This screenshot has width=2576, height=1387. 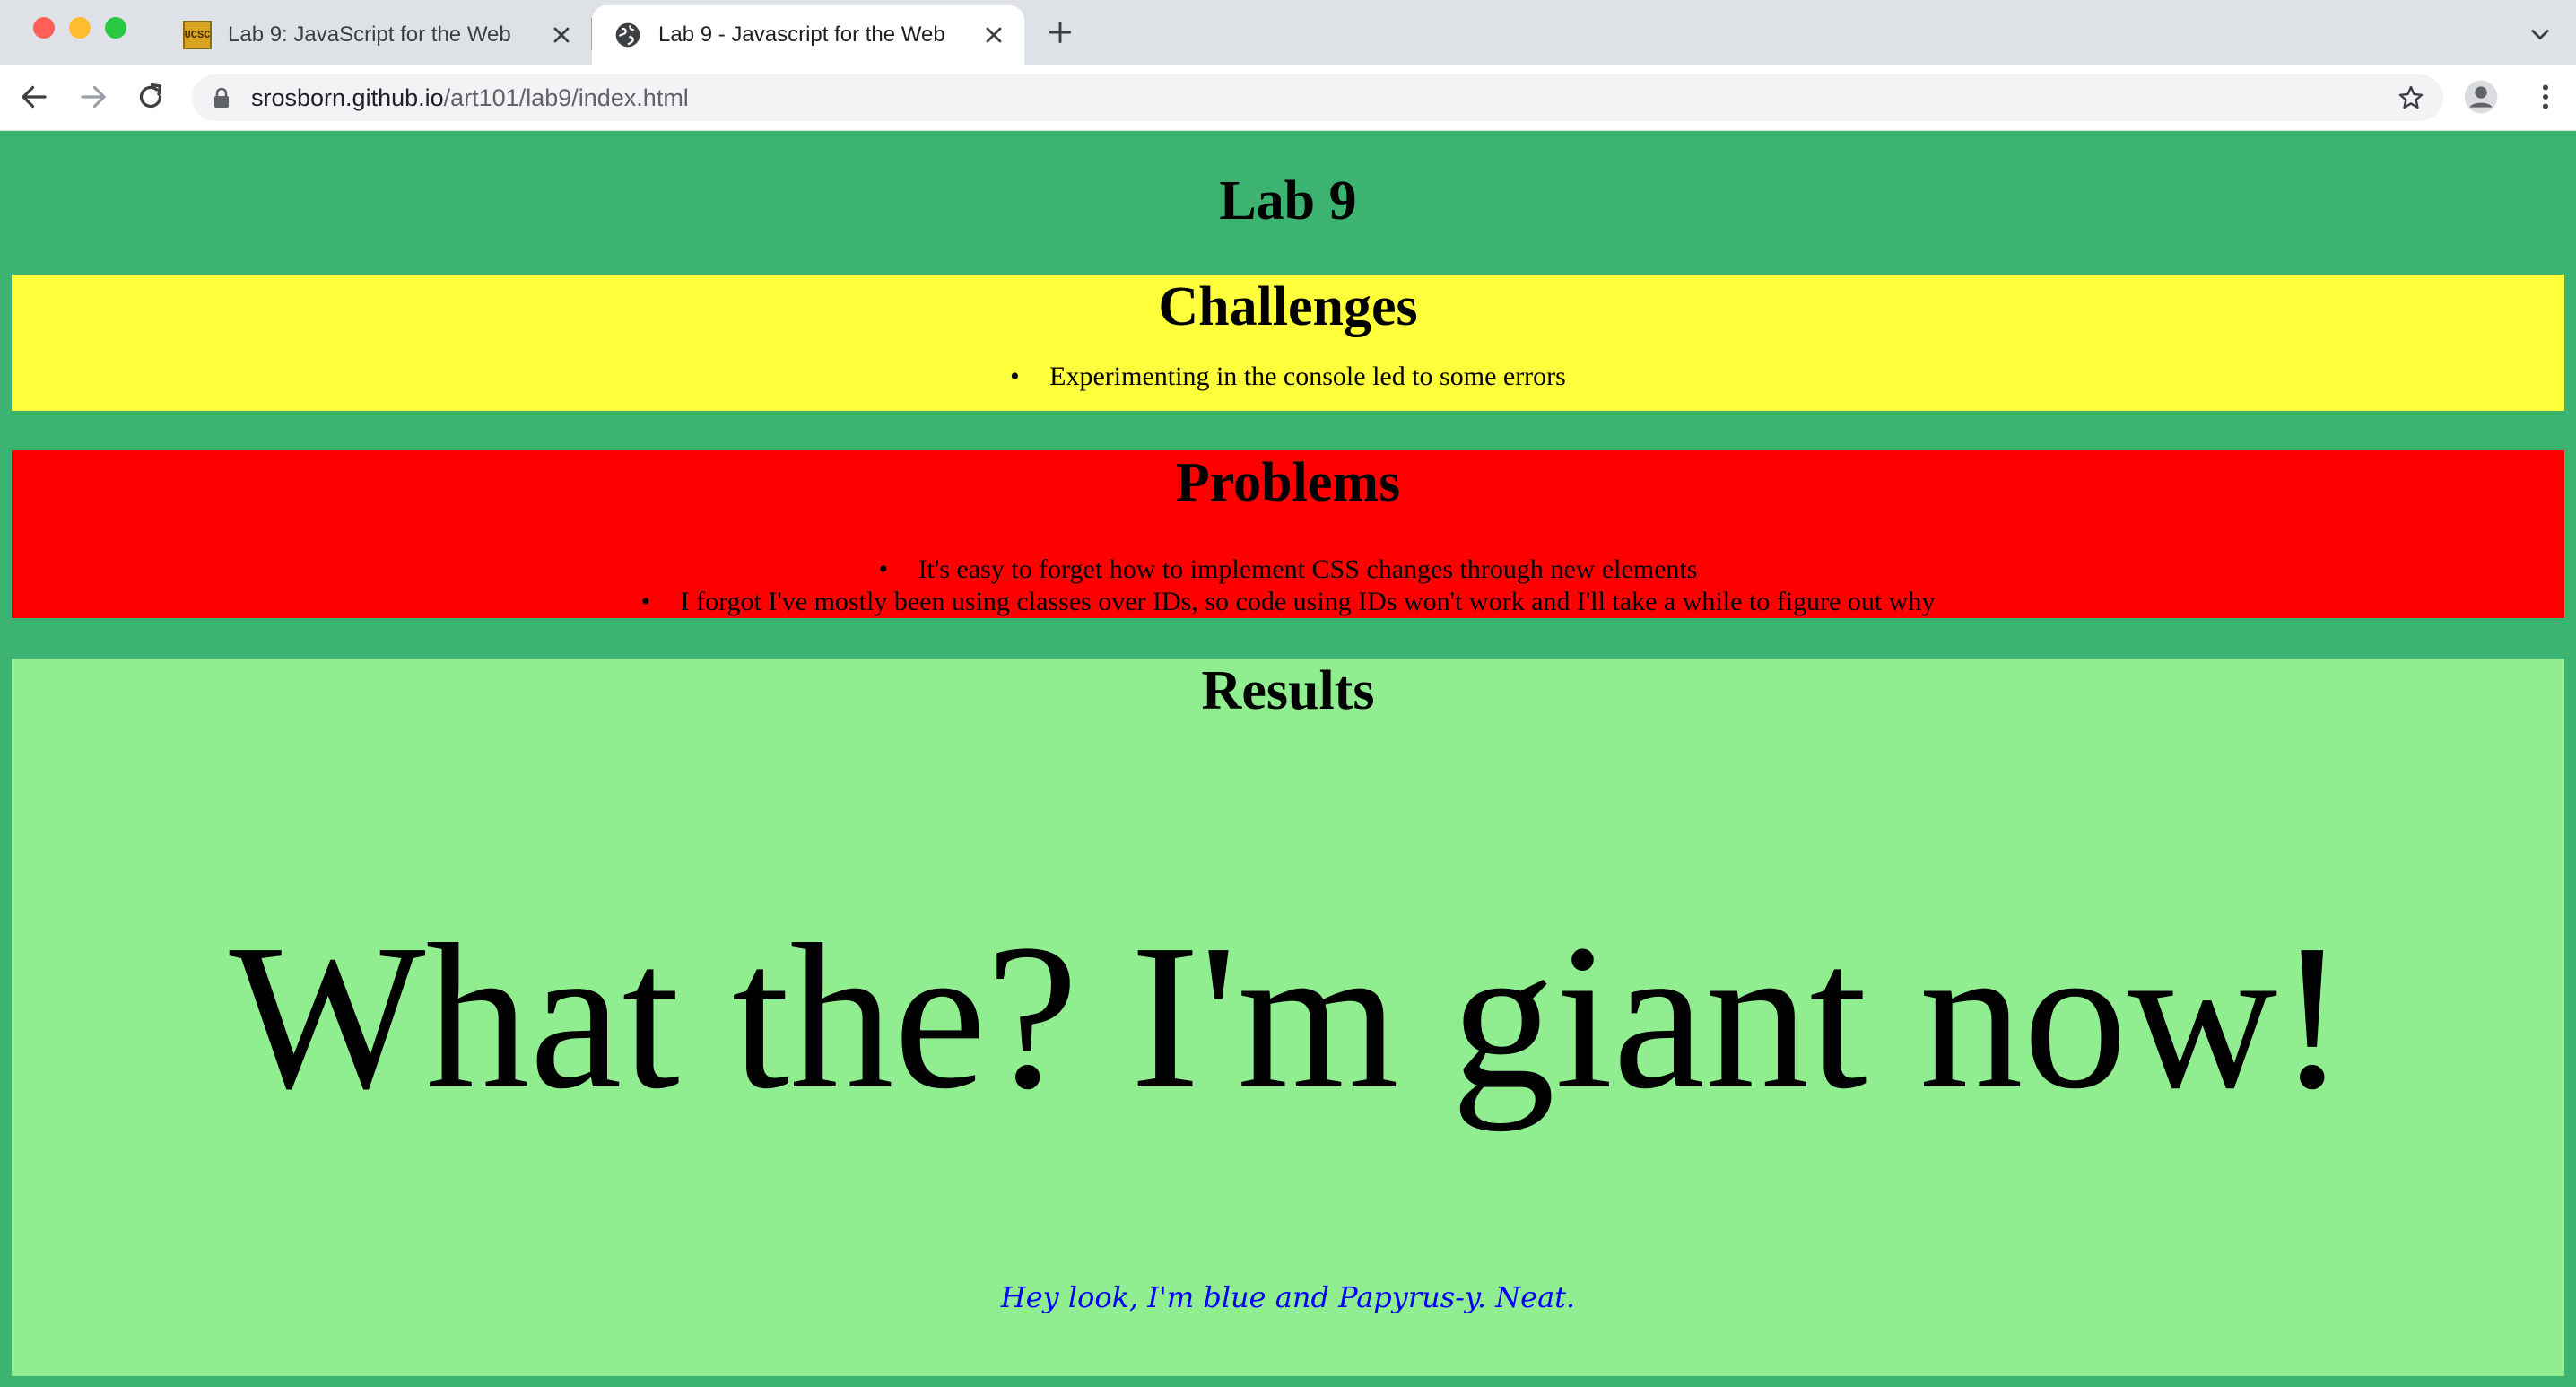 What do you see at coordinates (115, 28) in the screenshot?
I see `maximize-window-button` at bounding box center [115, 28].